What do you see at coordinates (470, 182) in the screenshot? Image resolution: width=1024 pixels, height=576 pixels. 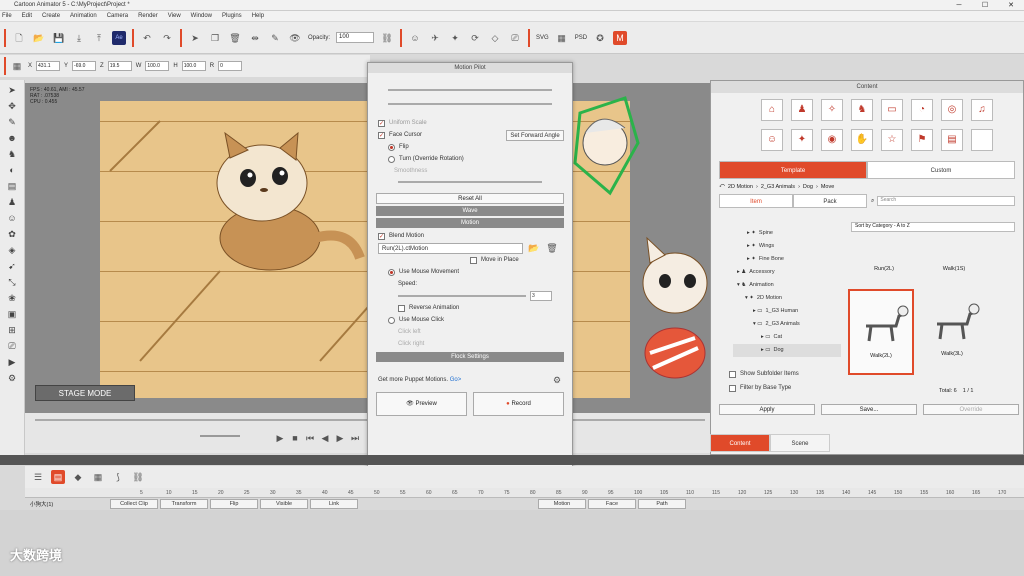 I see `smoothness-slider` at bounding box center [470, 182].